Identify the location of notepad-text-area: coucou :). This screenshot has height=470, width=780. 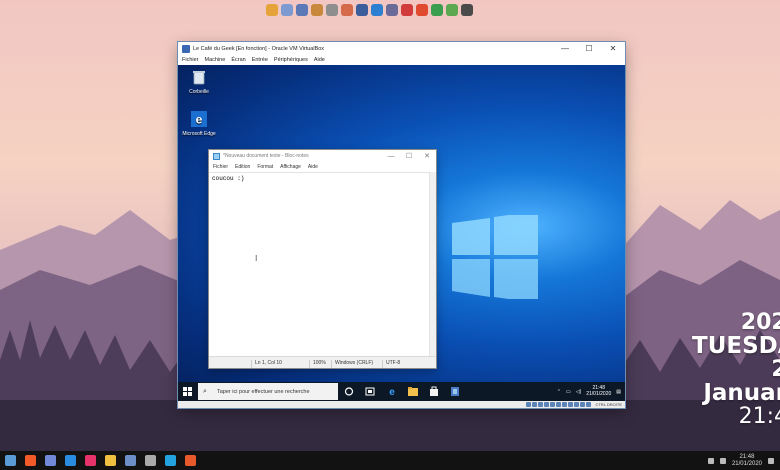
(319, 264).